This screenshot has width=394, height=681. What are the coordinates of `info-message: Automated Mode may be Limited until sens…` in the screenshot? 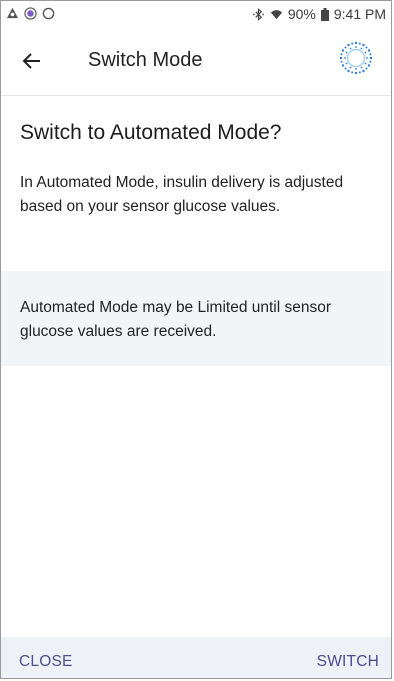 It's located at (176, 319).